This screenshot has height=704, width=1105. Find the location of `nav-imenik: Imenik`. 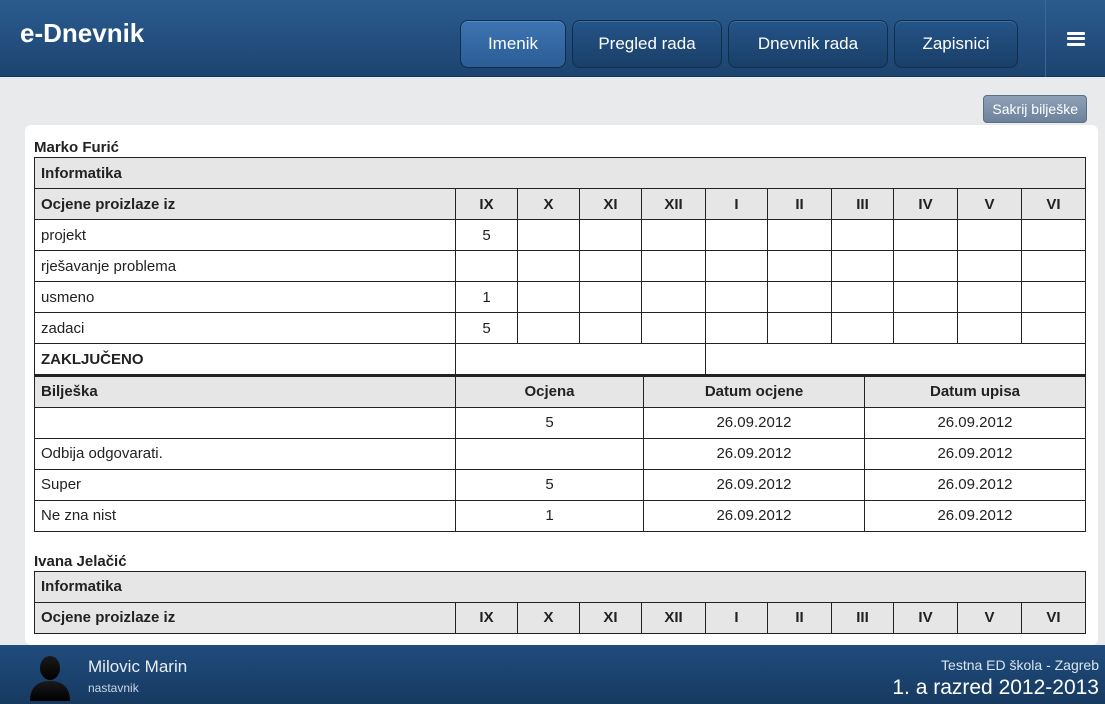

nav-imenik: Imenik is located at coordinates (513, 44).